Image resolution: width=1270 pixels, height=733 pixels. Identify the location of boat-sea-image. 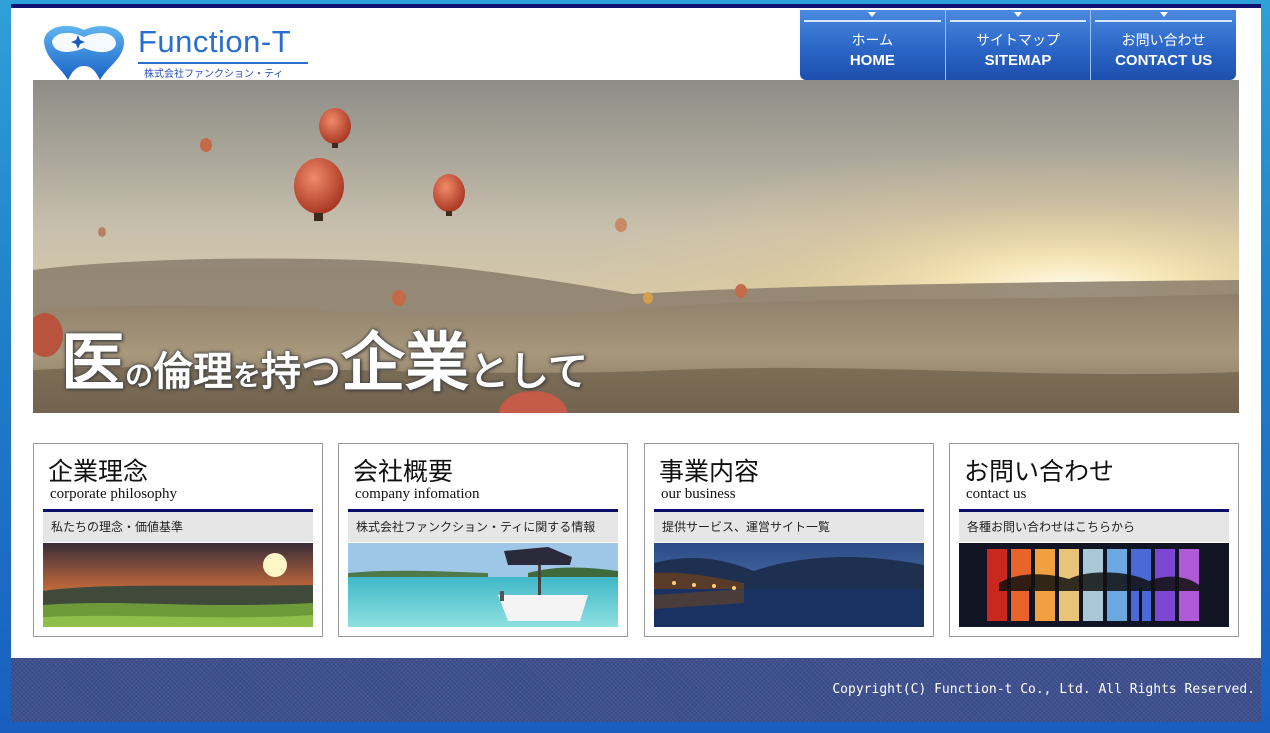
(483, 585).